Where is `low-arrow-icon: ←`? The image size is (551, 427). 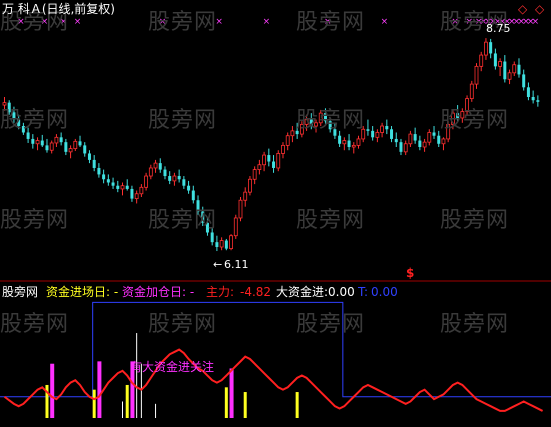
low-arrow-icon: ← is located at coordinates (218, 264).